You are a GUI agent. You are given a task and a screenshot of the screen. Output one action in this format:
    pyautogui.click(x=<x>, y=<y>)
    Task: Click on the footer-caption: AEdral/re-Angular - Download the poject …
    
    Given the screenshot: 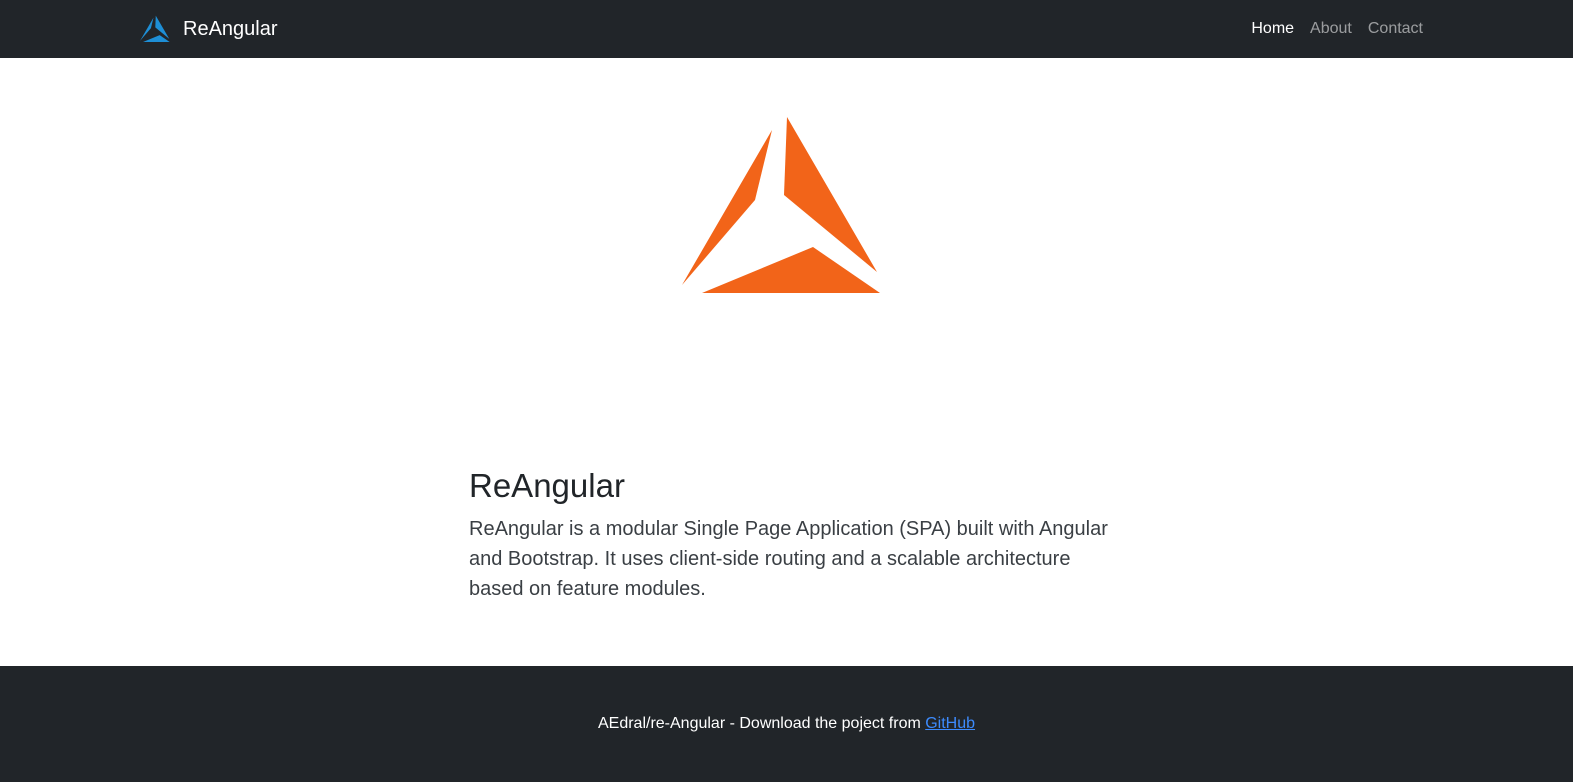 What is the action you would take?
    pyautogui.click(x=761, y=723)
    